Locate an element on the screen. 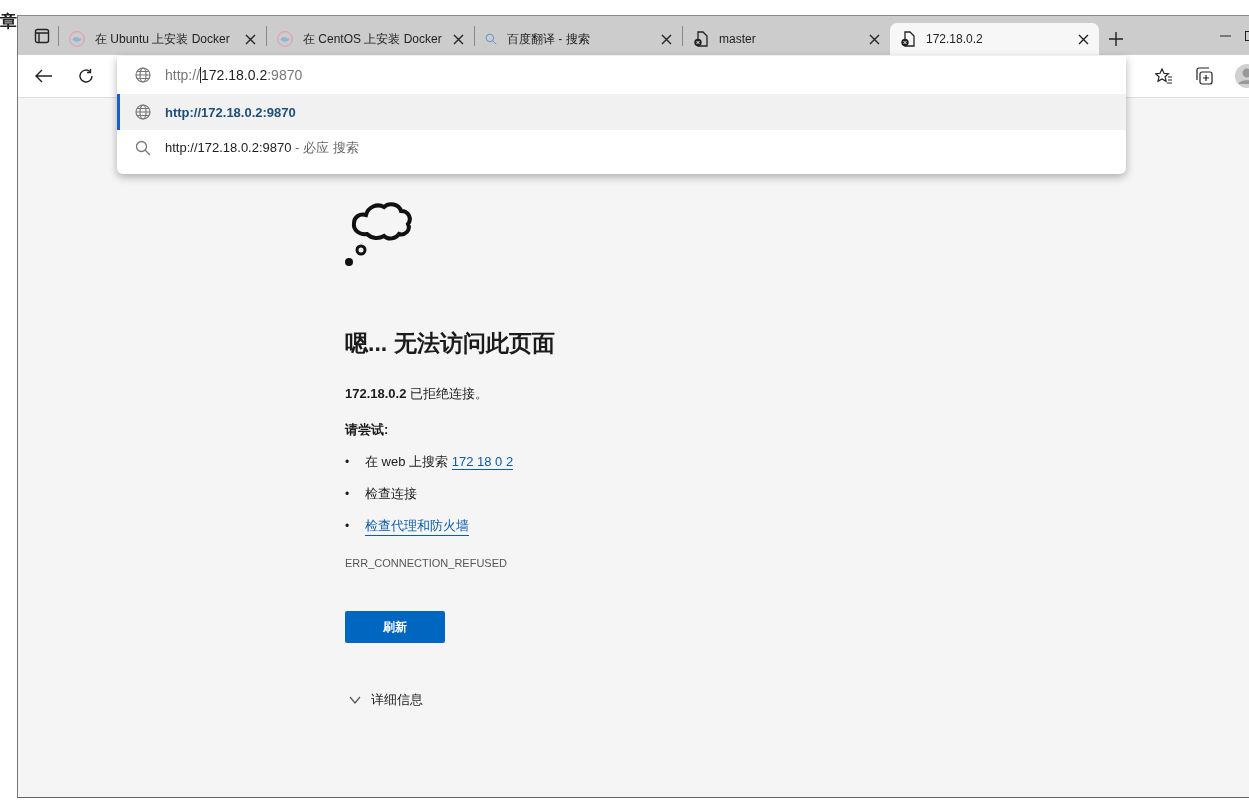 Image resolution: width=1249 pixels, height=812 pixels. suggestion-text: 检查连接 is located at coordinates (391, 494).